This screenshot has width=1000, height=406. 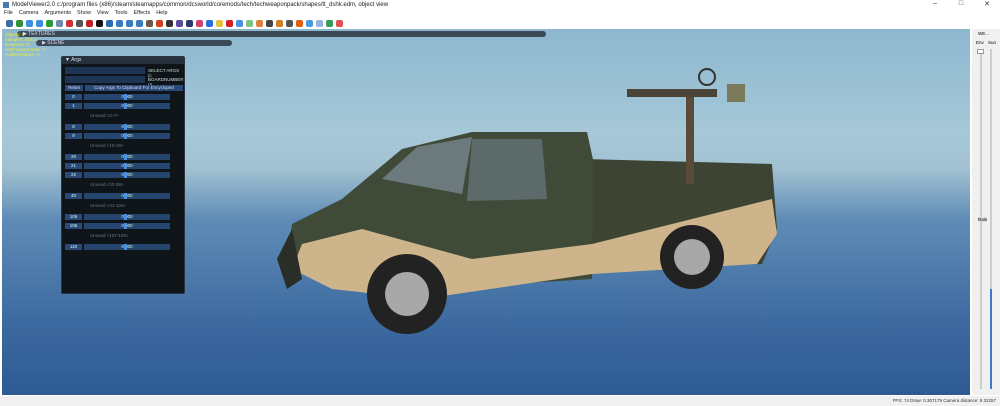 I want to click on arg-index-button: 20, so click(x=73, y=157).